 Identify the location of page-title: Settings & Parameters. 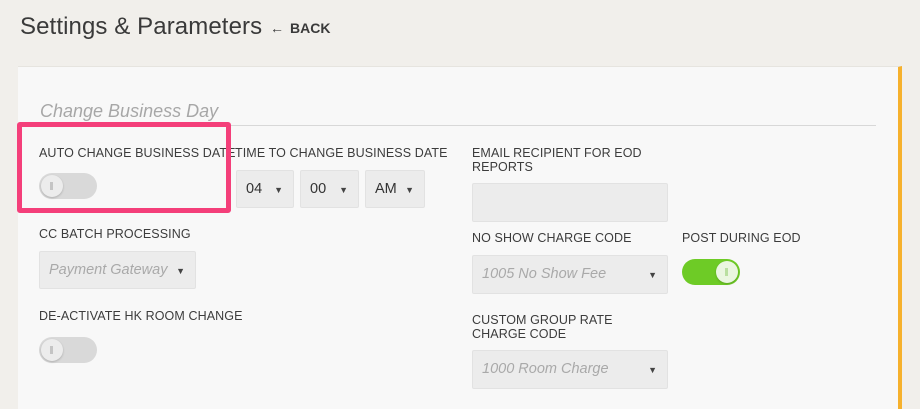
(141, 26).